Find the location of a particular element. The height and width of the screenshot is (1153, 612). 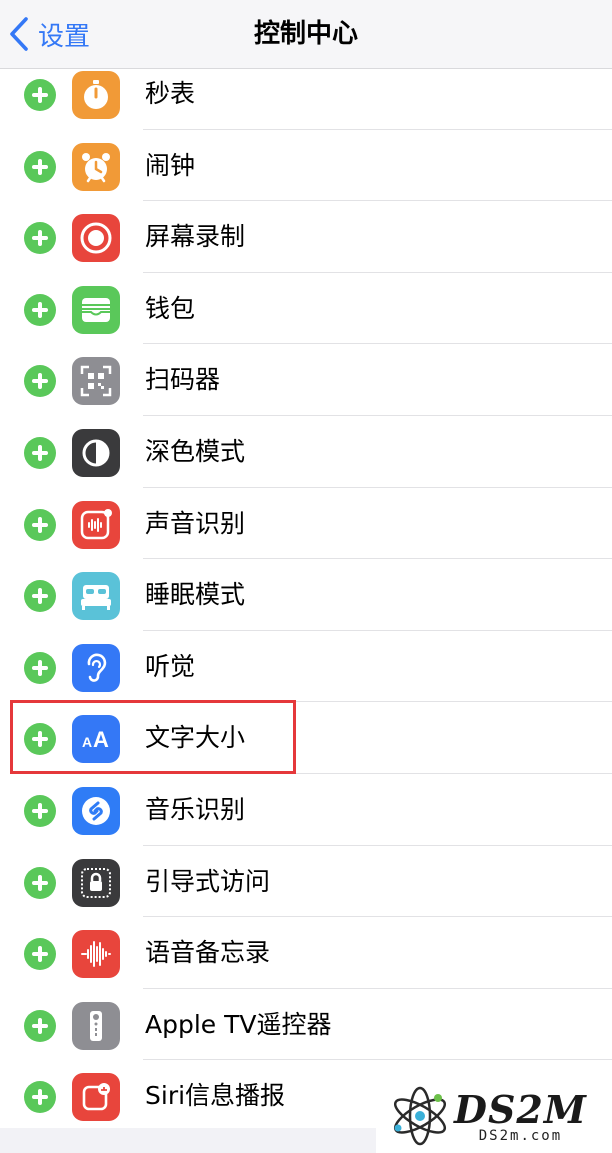

list-item-hearing: 听觉 is located at coordinates (306, 667).